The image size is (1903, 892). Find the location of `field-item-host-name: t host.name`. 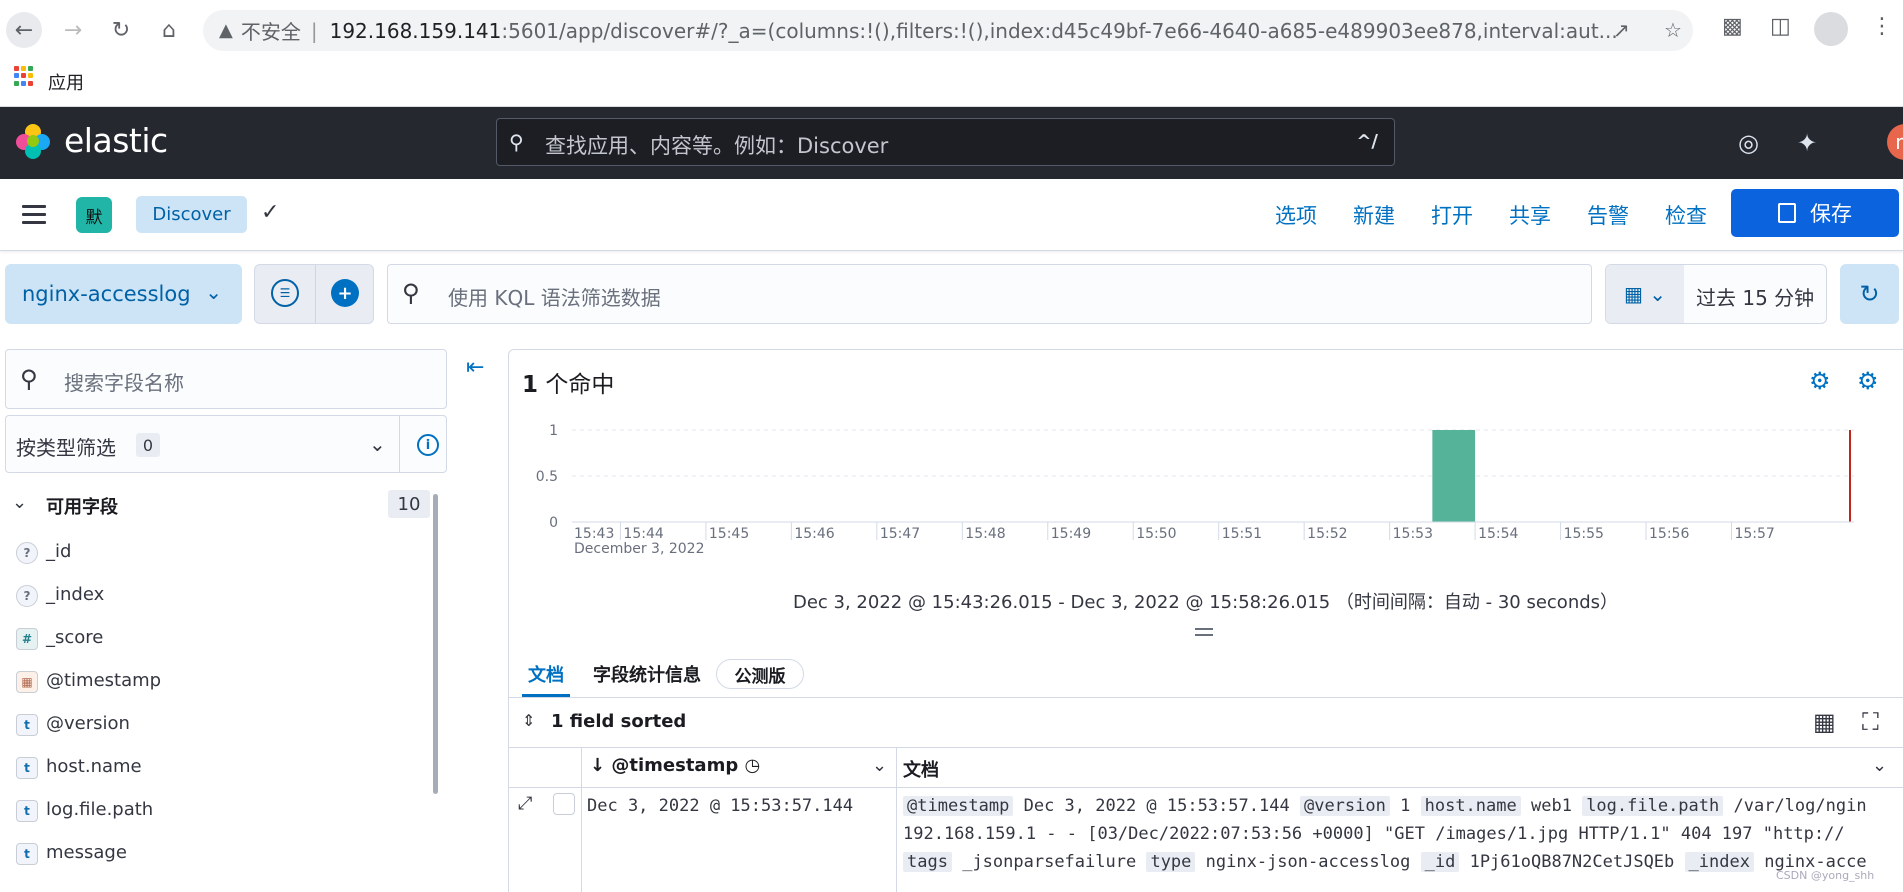

field-item-host-name: t host.name is located at coordinates (216, 768).